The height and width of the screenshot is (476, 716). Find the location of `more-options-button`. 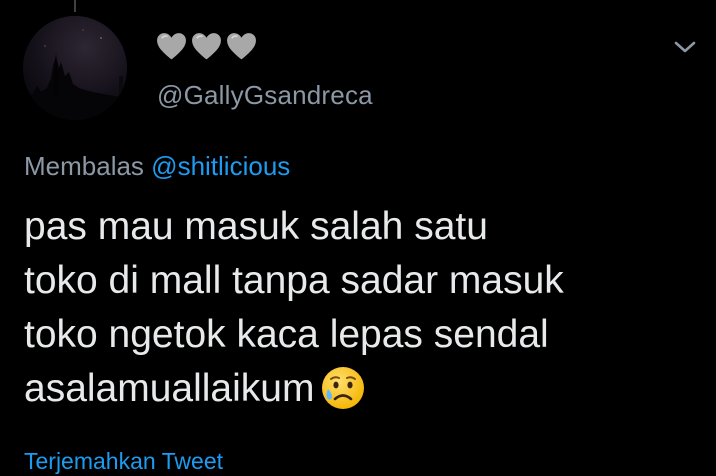

more-options-button is located at coordinates (685, 47).